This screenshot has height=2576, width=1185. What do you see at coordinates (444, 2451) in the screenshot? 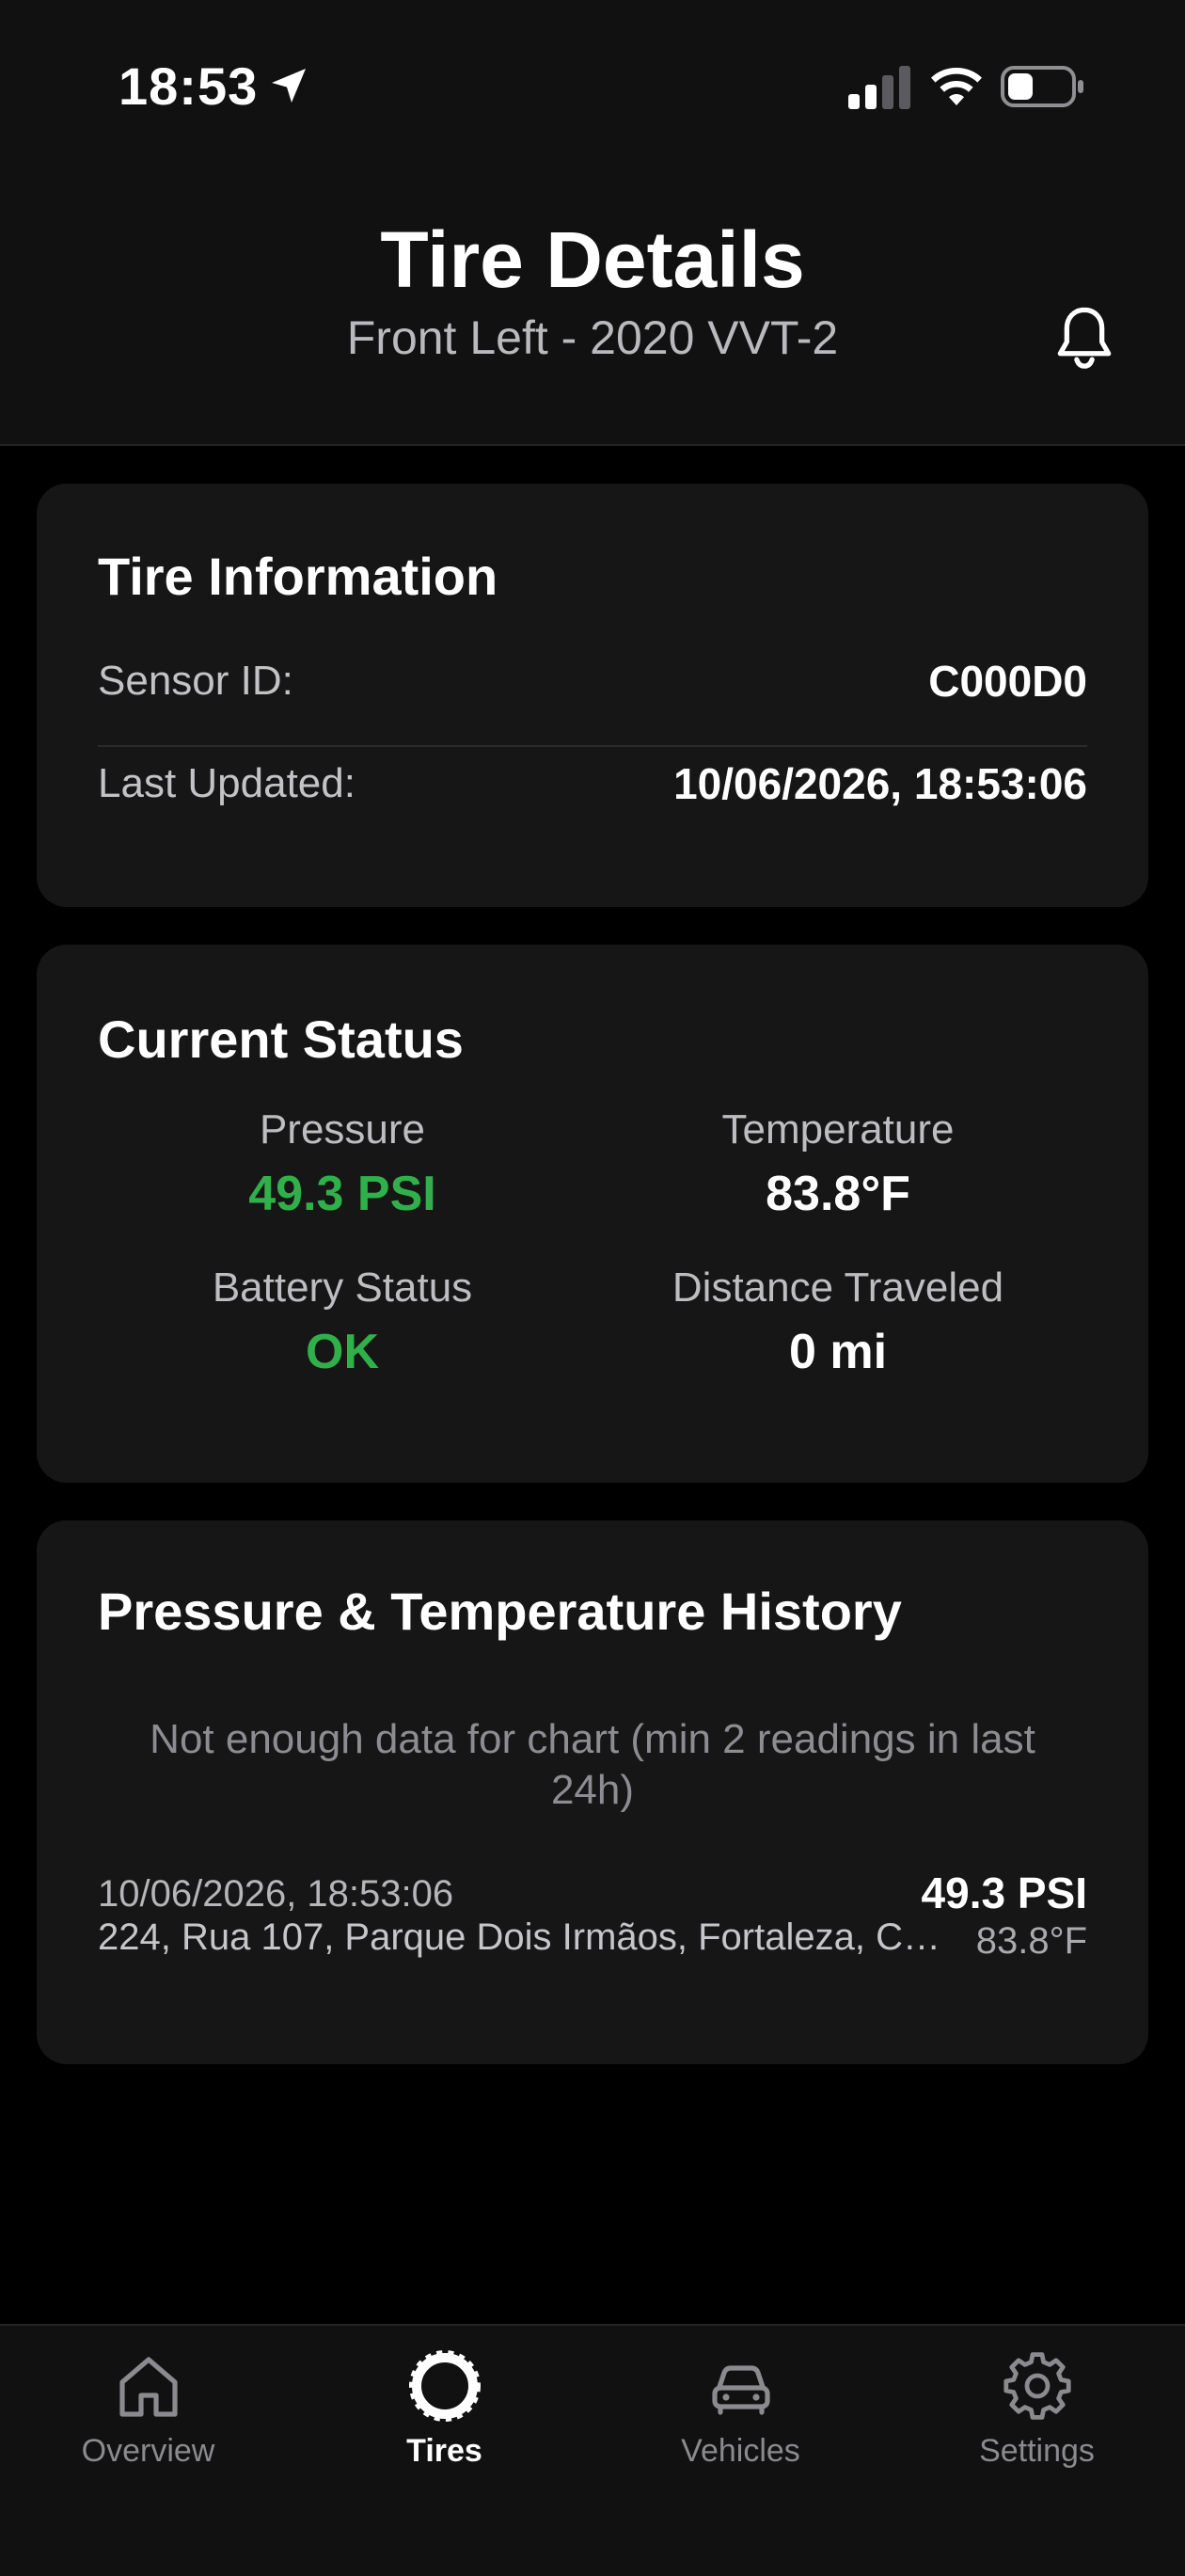
I see `tab-tires-label: Tires` at bounding box center [444, 2451].